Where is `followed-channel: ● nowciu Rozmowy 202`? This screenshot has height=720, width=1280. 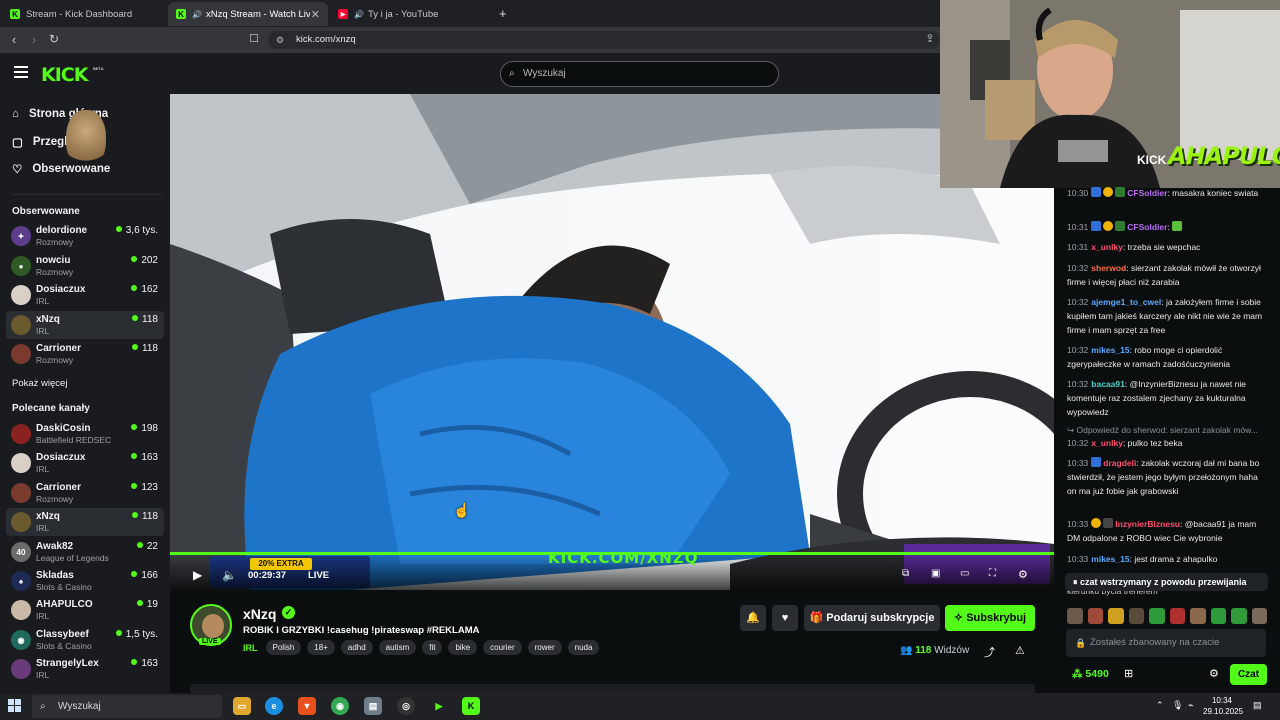 followed-channel: ● nowciu Rozmowy 202 is located at coordinates (85, 266).